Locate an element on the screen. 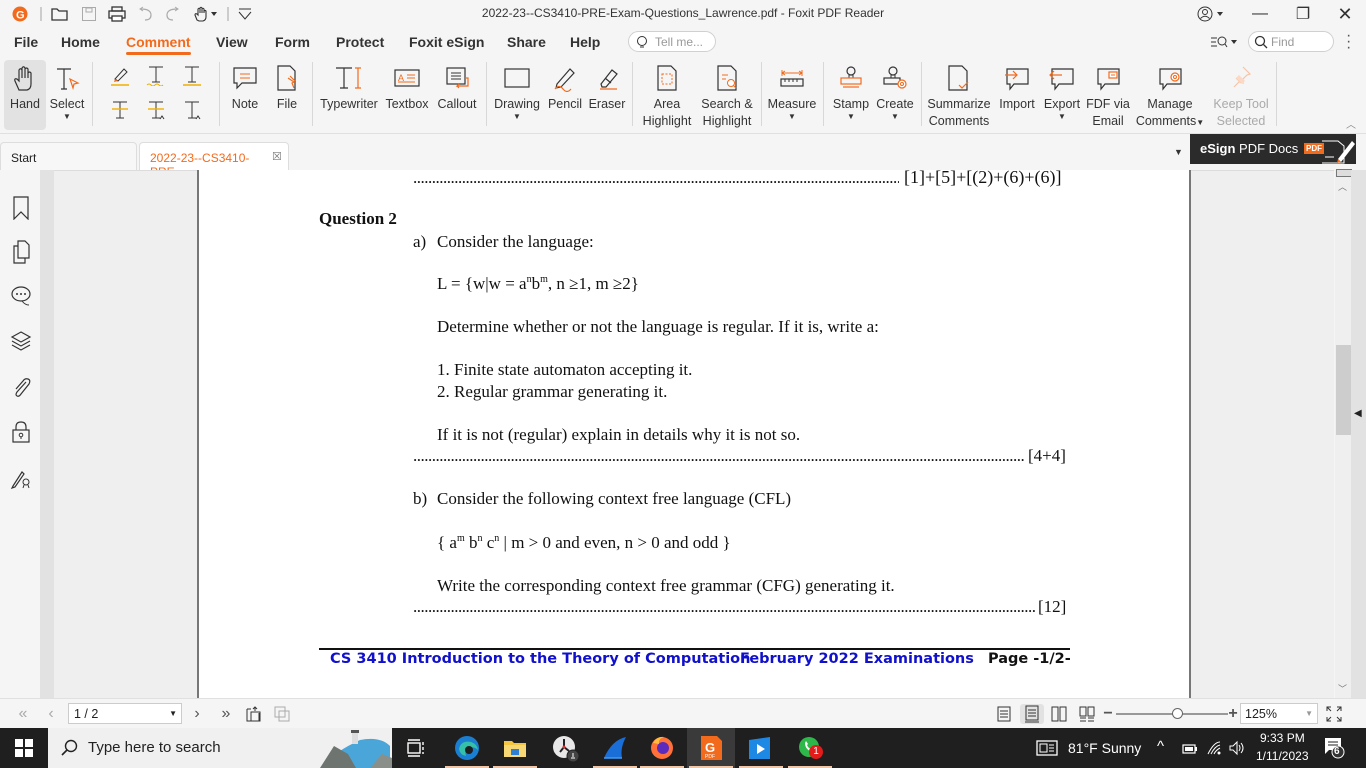 Image resolution: width=1366 pixels, height=768 pixels. file-explorer-icon is located at coordinates (515, 748).